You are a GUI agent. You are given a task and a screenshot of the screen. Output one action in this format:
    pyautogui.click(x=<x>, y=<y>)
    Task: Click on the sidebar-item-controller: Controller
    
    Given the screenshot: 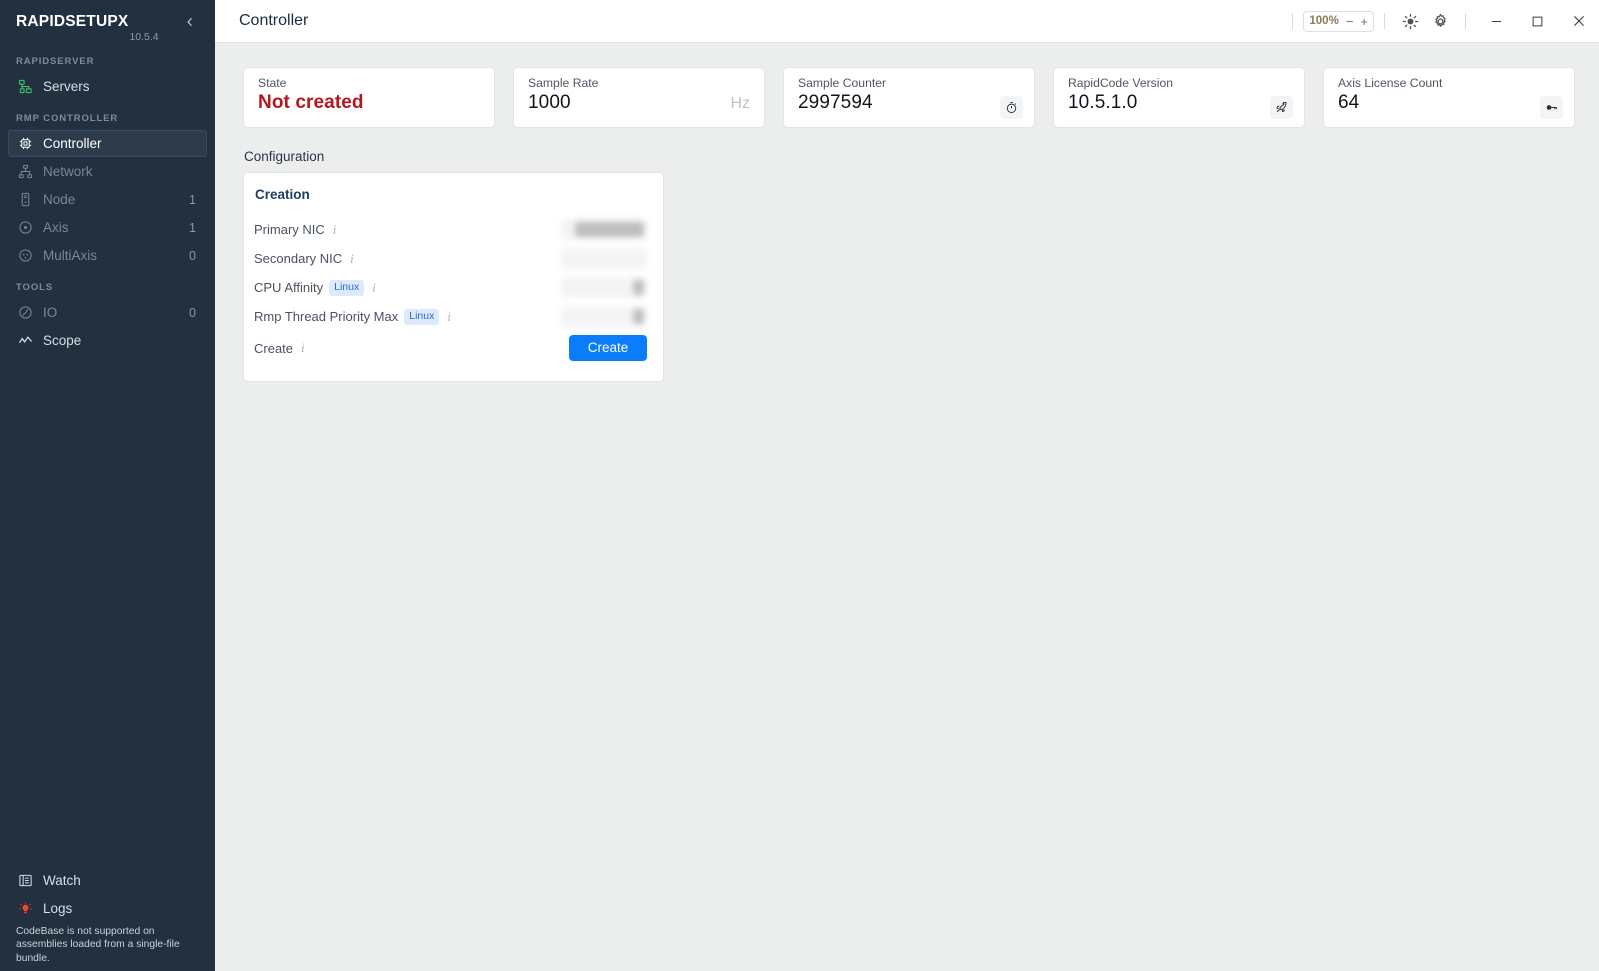 What is the action you would take?
    pyautogui.click(x=107, y=143)
    